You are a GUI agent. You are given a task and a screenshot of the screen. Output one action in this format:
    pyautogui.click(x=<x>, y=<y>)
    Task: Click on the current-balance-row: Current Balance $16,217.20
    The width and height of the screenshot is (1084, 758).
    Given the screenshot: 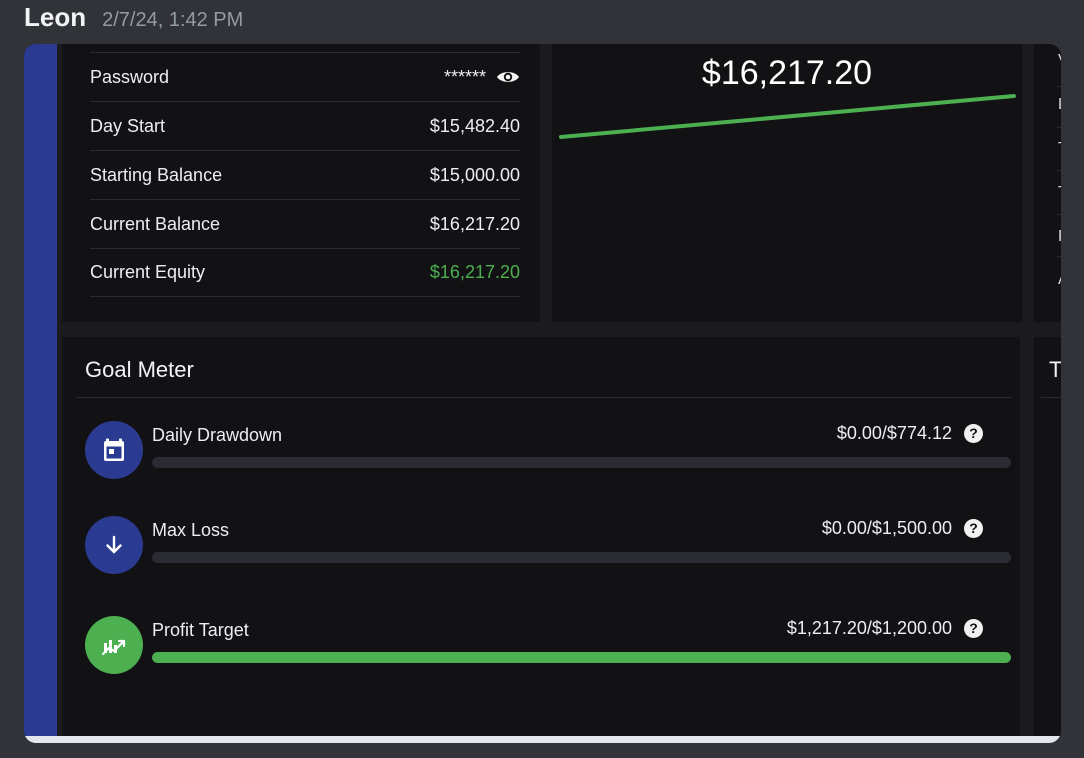 What is the action you would take?
    pyautogui.click(x=305, y=223)
    